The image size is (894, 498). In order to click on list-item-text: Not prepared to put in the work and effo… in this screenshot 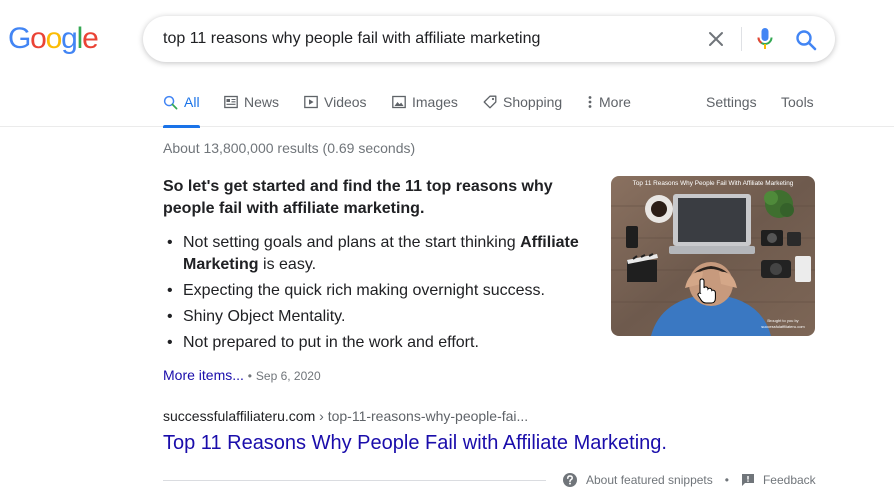, I will do `click(331, 342)`.